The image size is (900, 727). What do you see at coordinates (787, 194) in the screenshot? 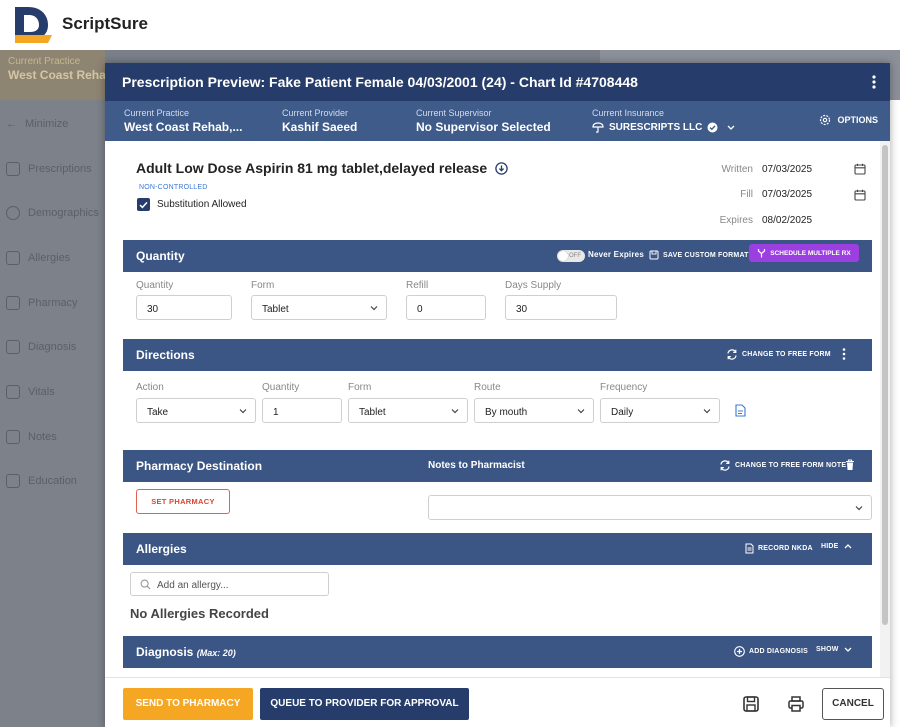
I see `fill-date: 07/03/2025` at bounding box center [787, 194].